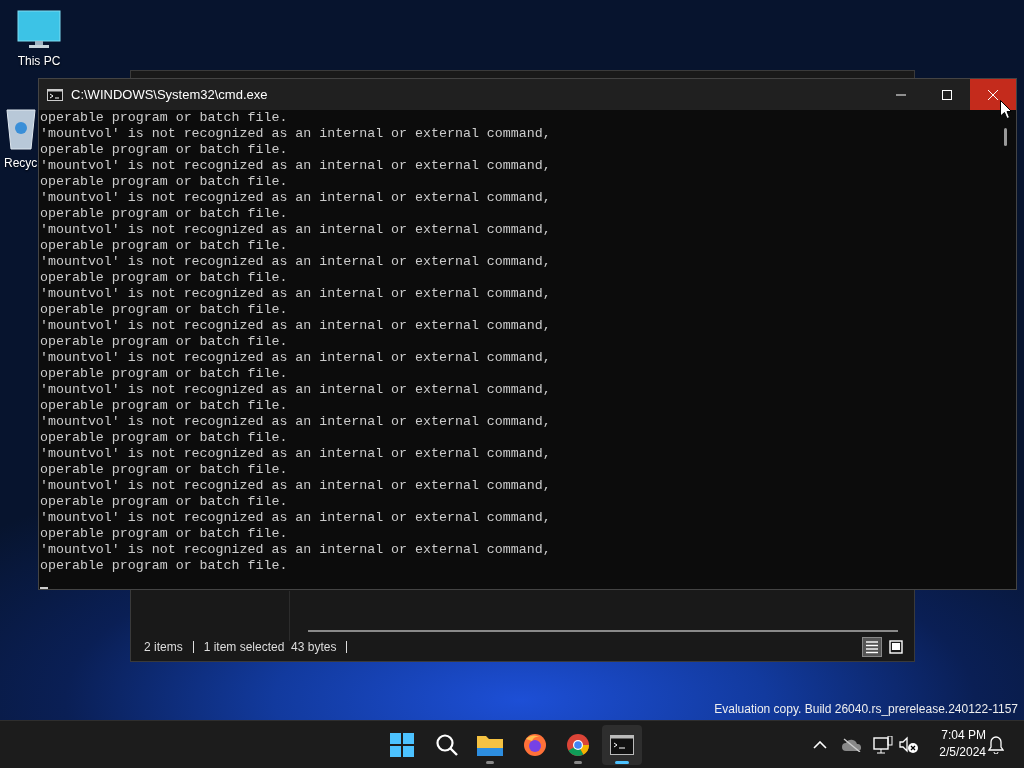 This screenshot has width=1024, height=768. I want to click on chrome-icon, so click(578, 745).